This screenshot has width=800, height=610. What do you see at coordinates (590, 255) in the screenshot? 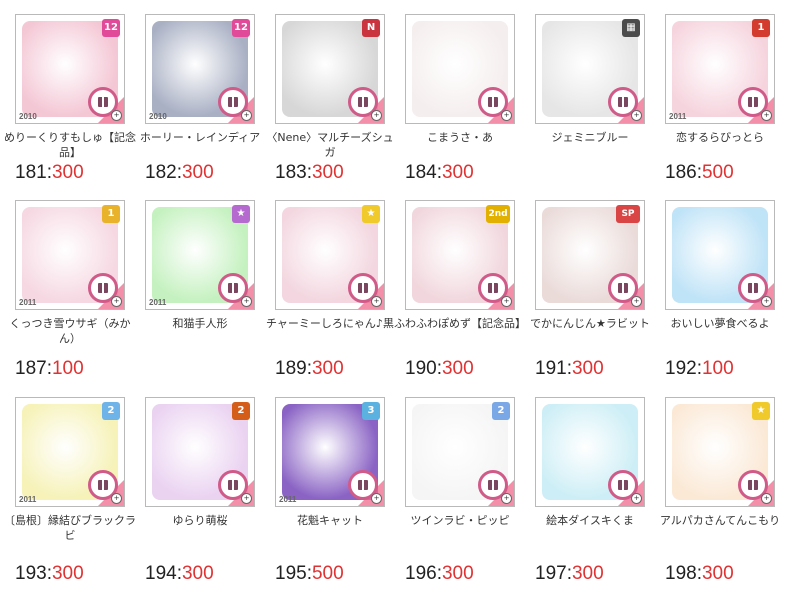
I see `item-thumbnail: + SP` at bounding box center [590, 255].